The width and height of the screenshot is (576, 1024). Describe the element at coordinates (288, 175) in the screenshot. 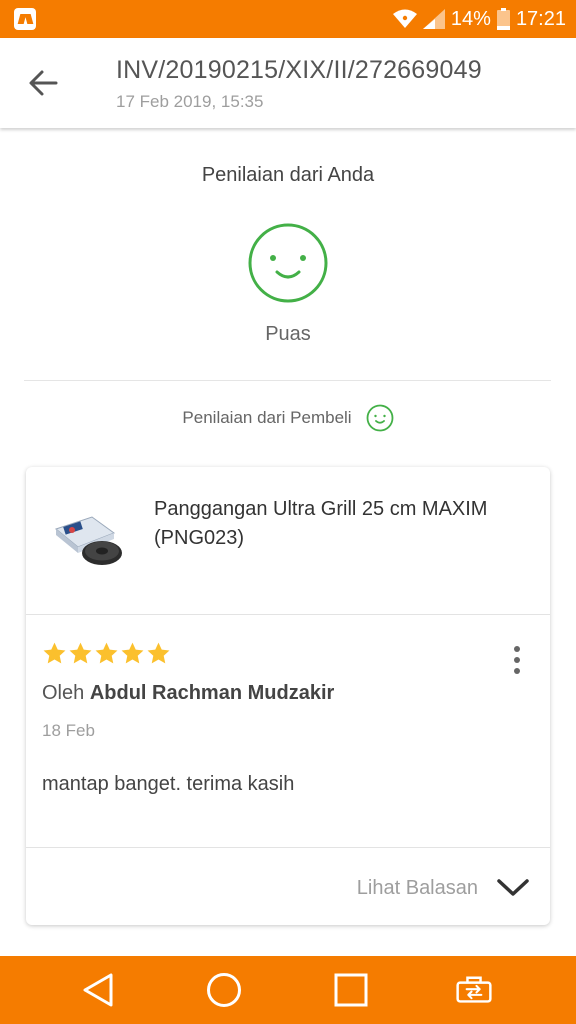

I see `rating-you-title: Penilaian dari Anda` at that location.